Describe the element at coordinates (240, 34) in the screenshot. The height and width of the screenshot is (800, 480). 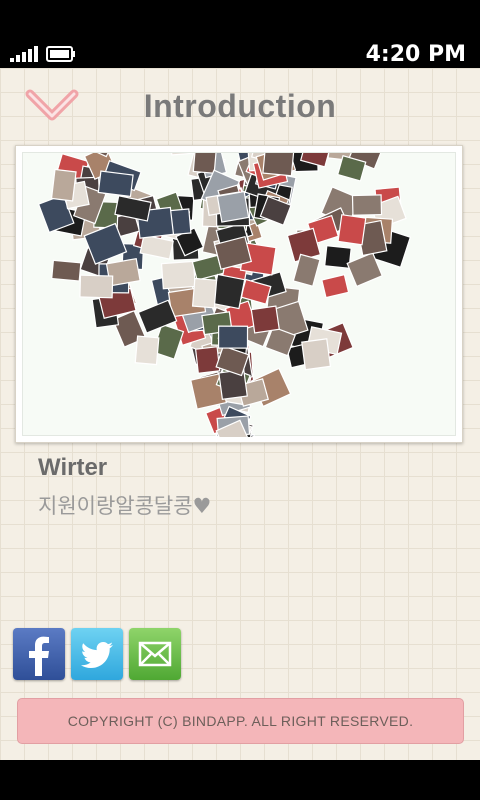
I see `status-bar: 4:20 PM` at that location.